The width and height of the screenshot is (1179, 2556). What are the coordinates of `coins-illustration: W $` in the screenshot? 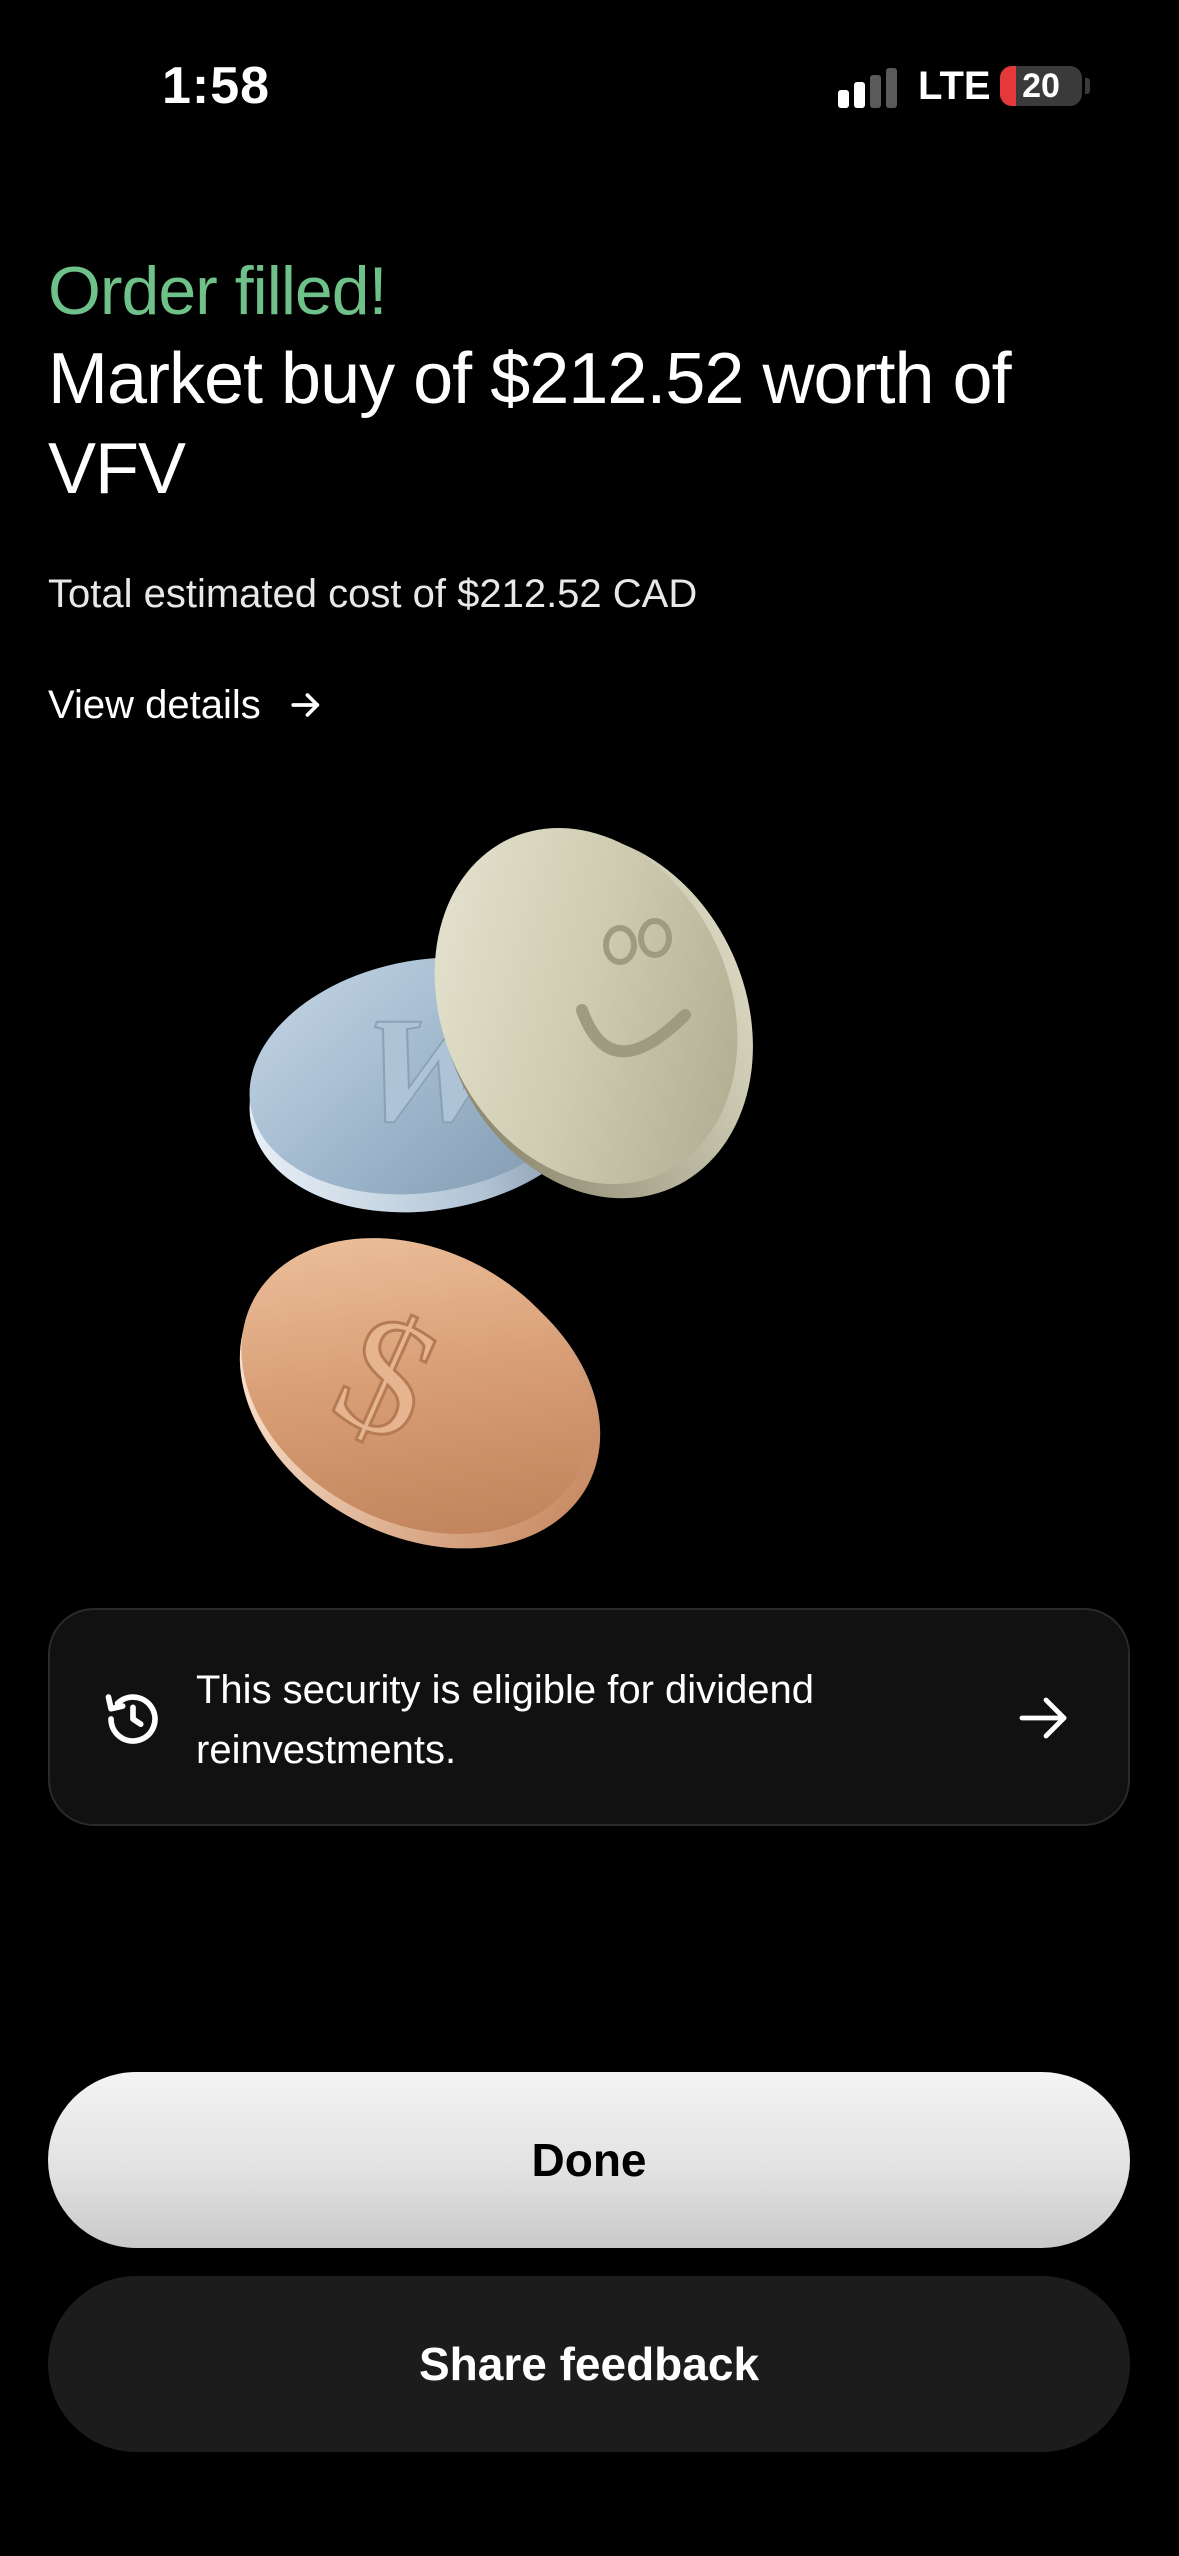 It's located at (496, 1188).